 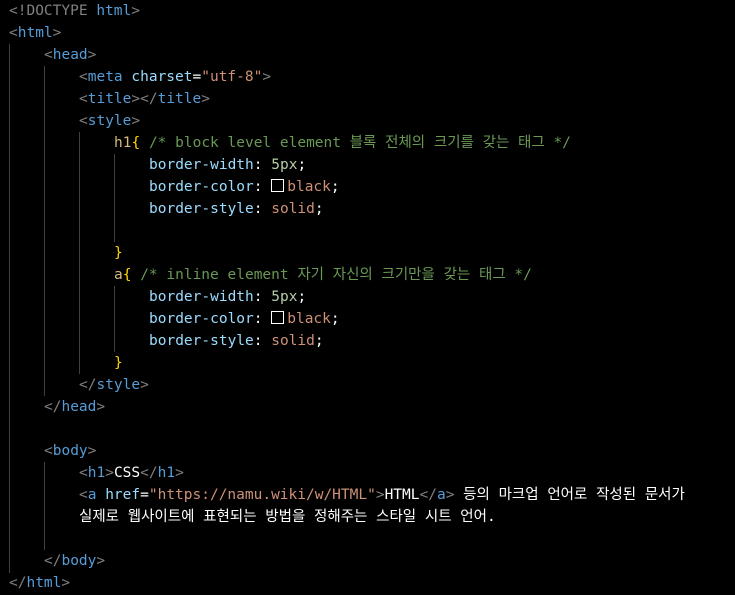 What do you see at coordinates (127, 473) in the screenshot?
I see `h1-text: CSS` at bounding box center [127, 473].